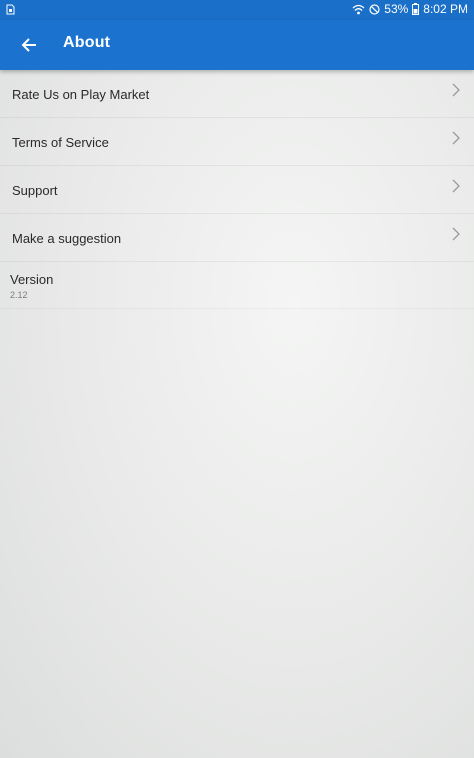 The height and width of the screenshot is (758, 474). What do you see at coordinates (67, 238) in the screenshot?
I see `menu-item-label: Make a suggestion` at bounding box center [67, 238].